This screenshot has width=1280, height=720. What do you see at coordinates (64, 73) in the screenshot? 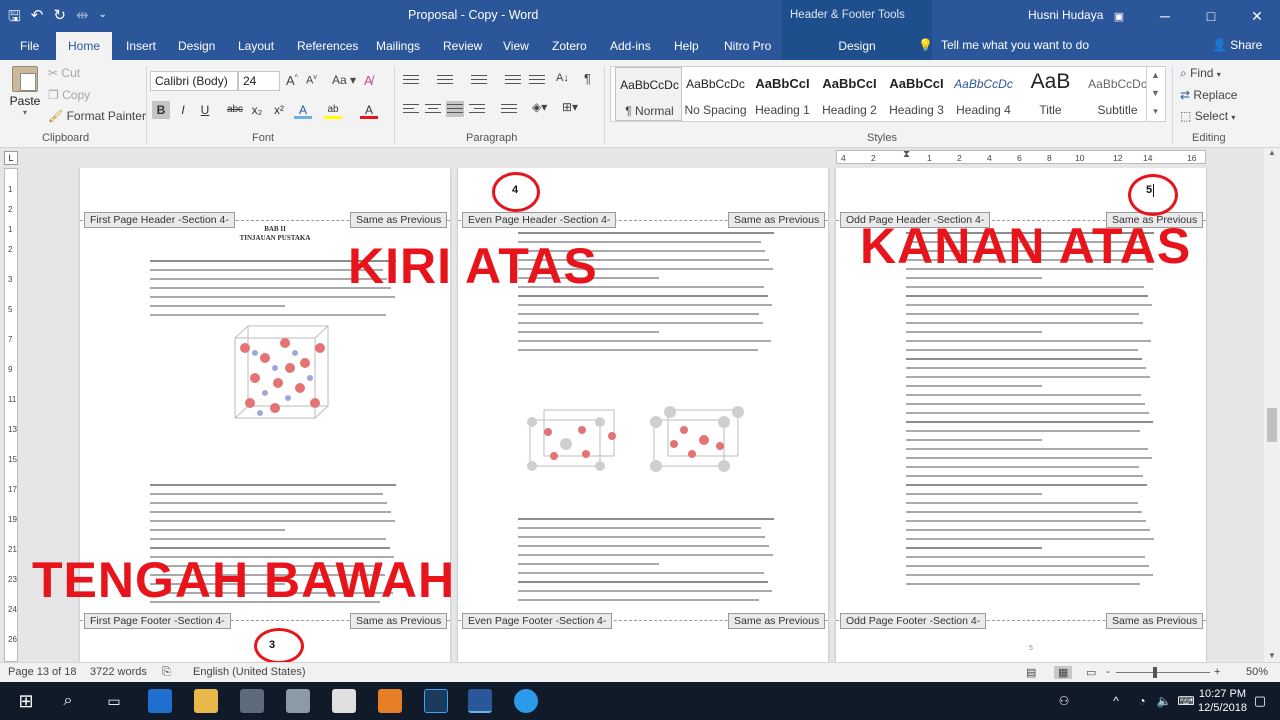
I see `cut-button: ✂ Cut` at bounding box center [64, 73].